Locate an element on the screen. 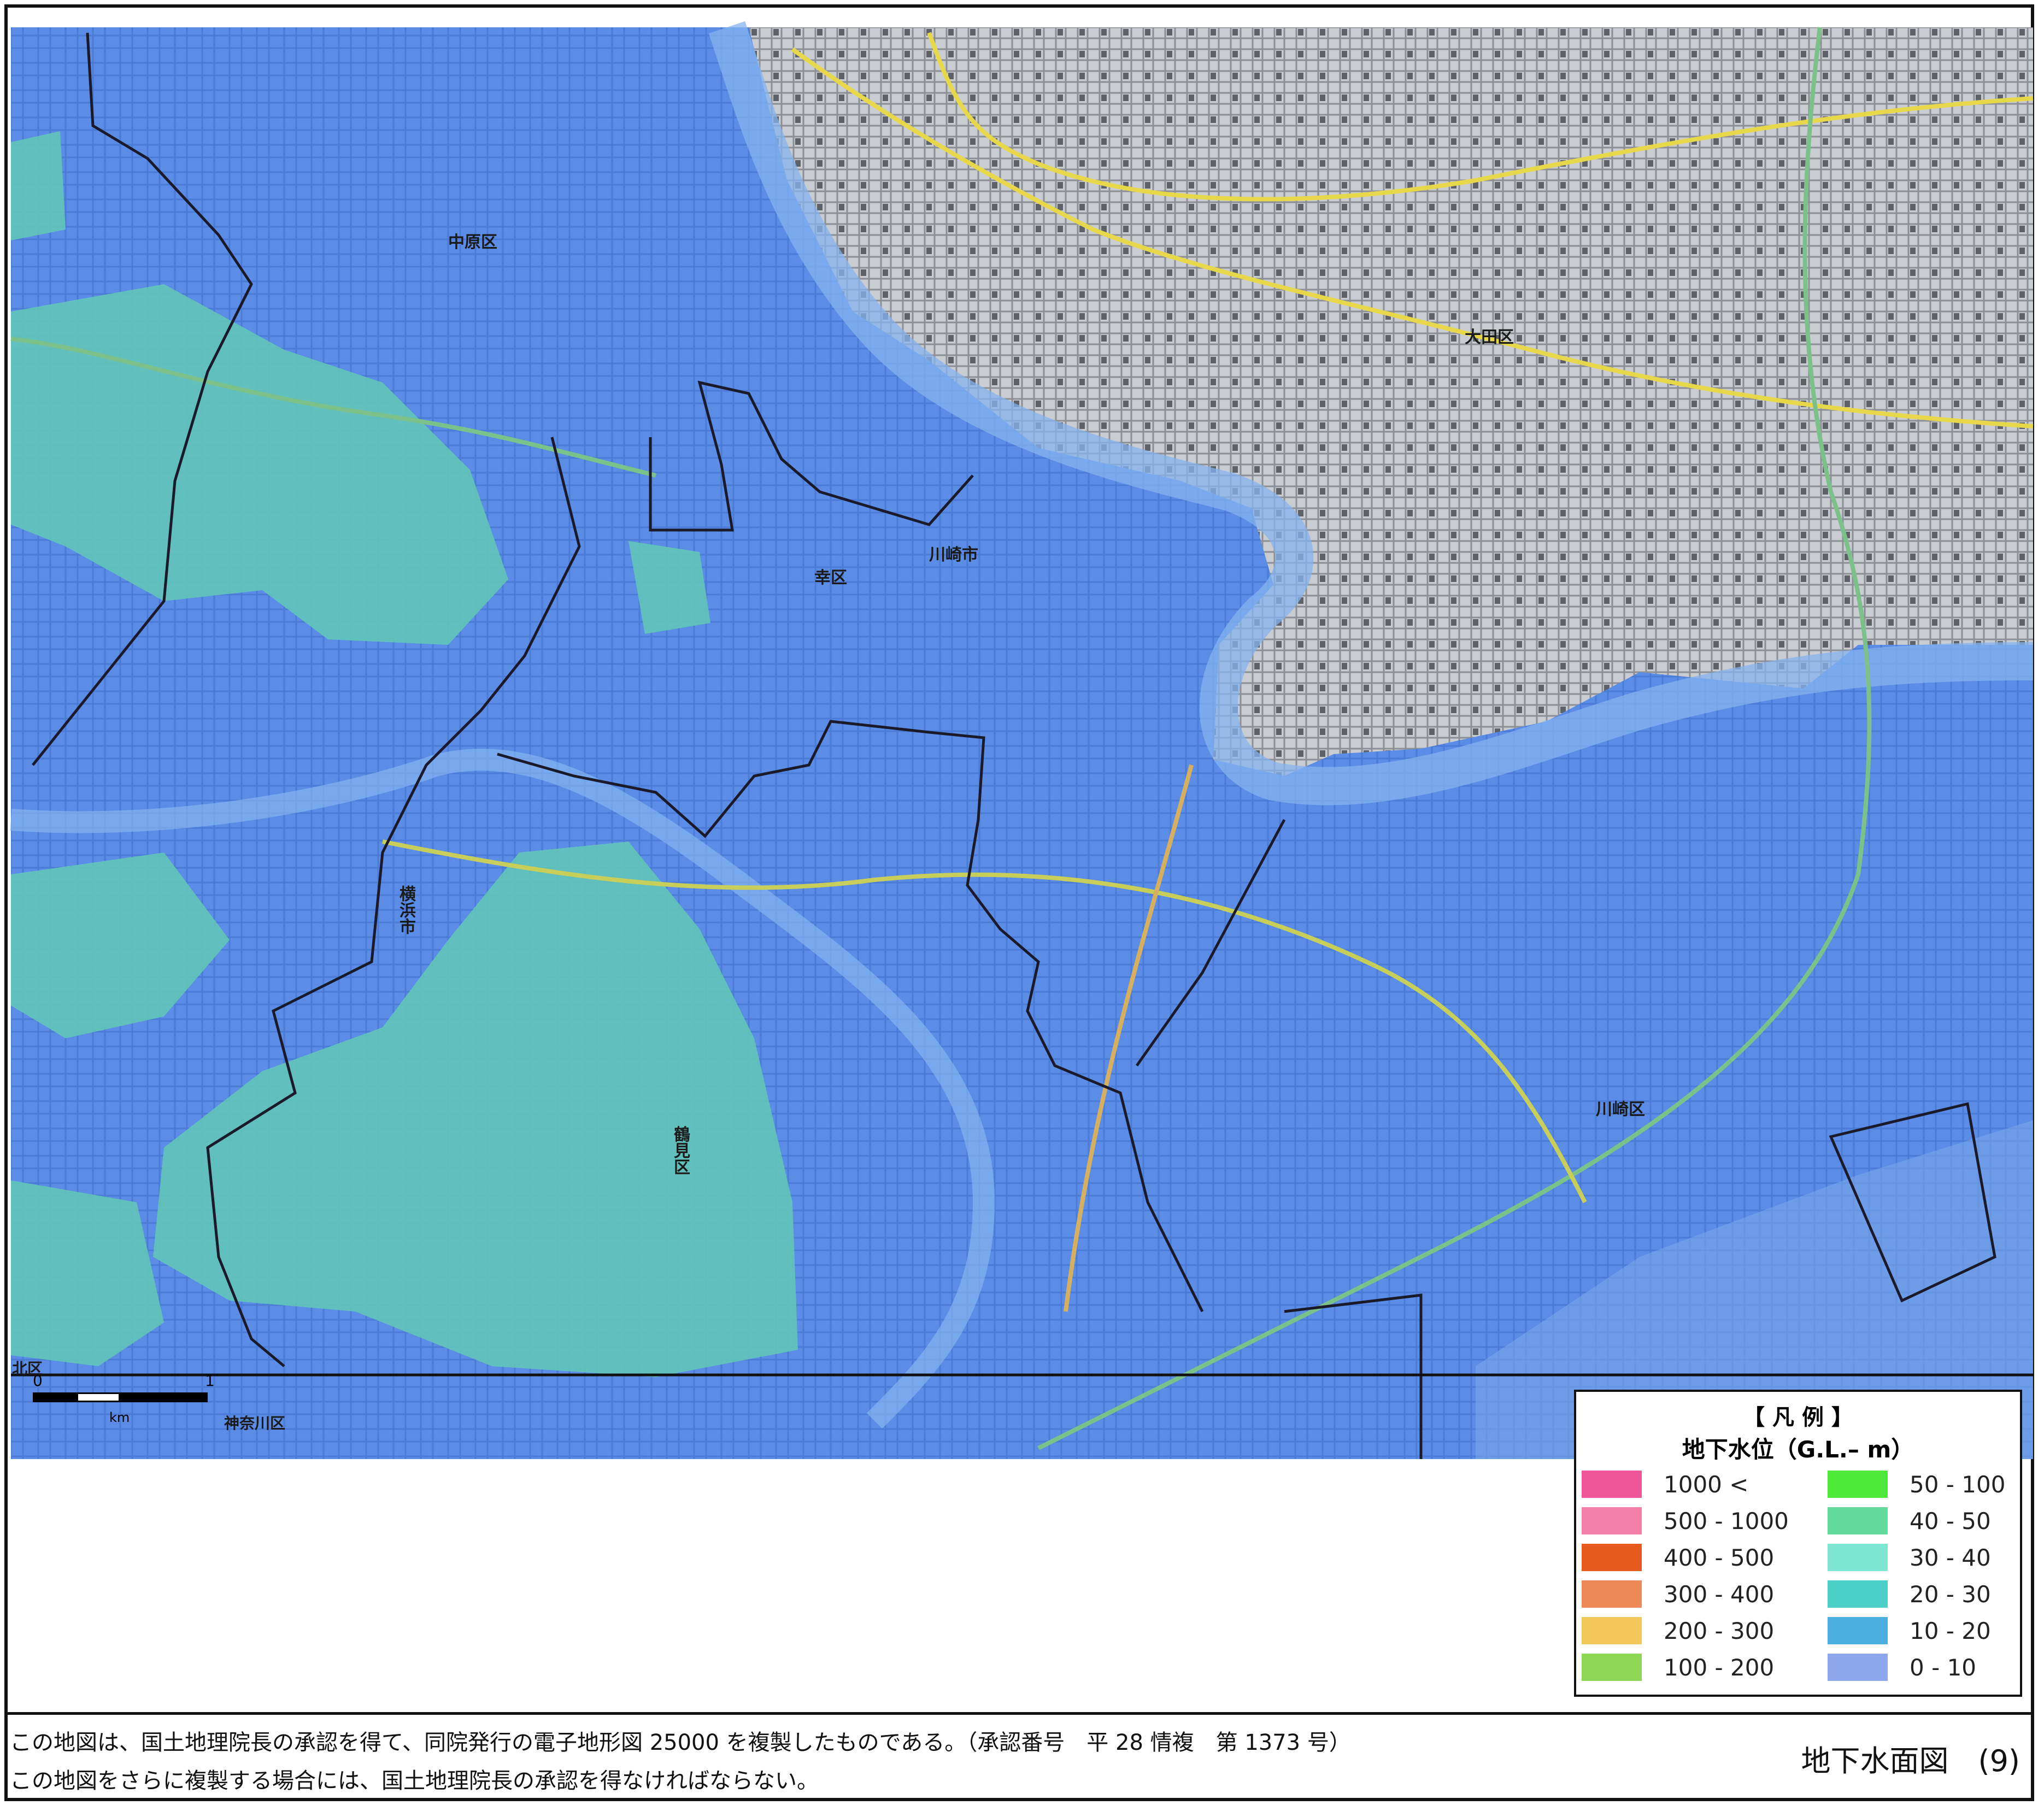 This screenshot has height=1811, width=2044. legend-label: 40 - 50 is located at coordinates (1950, 1520).